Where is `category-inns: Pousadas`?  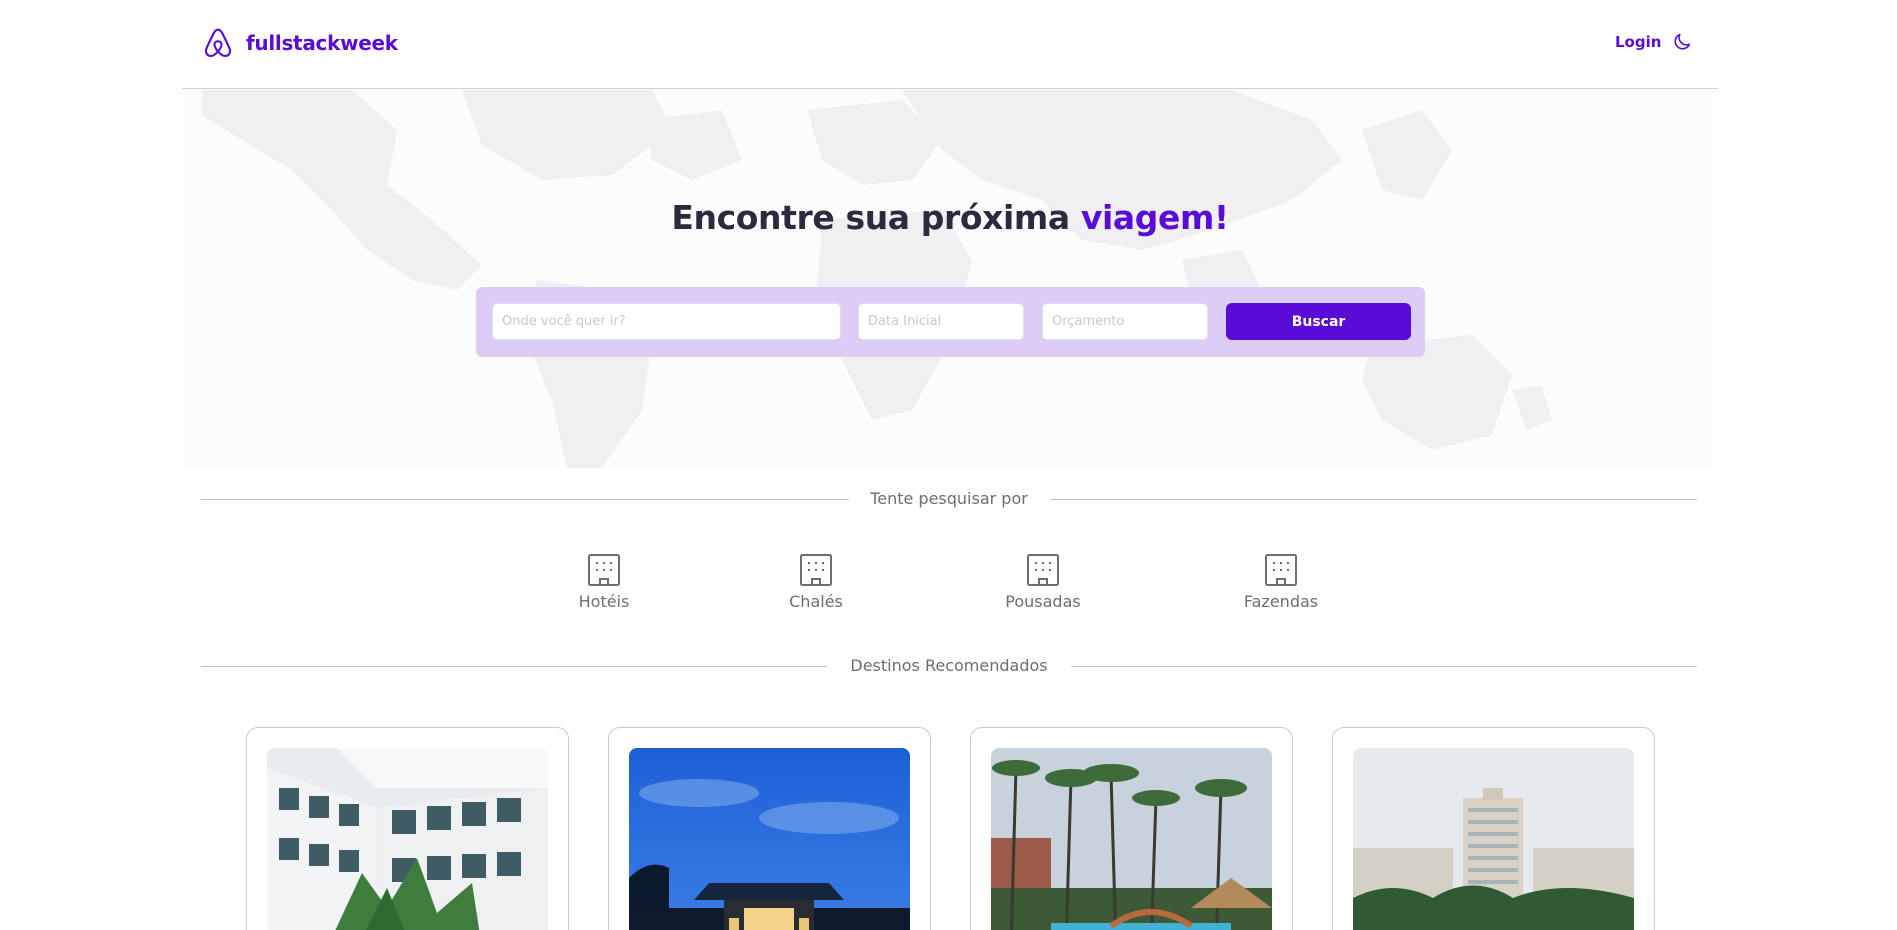 category-inns: Pousadas is located at coordinates (1043, 581).